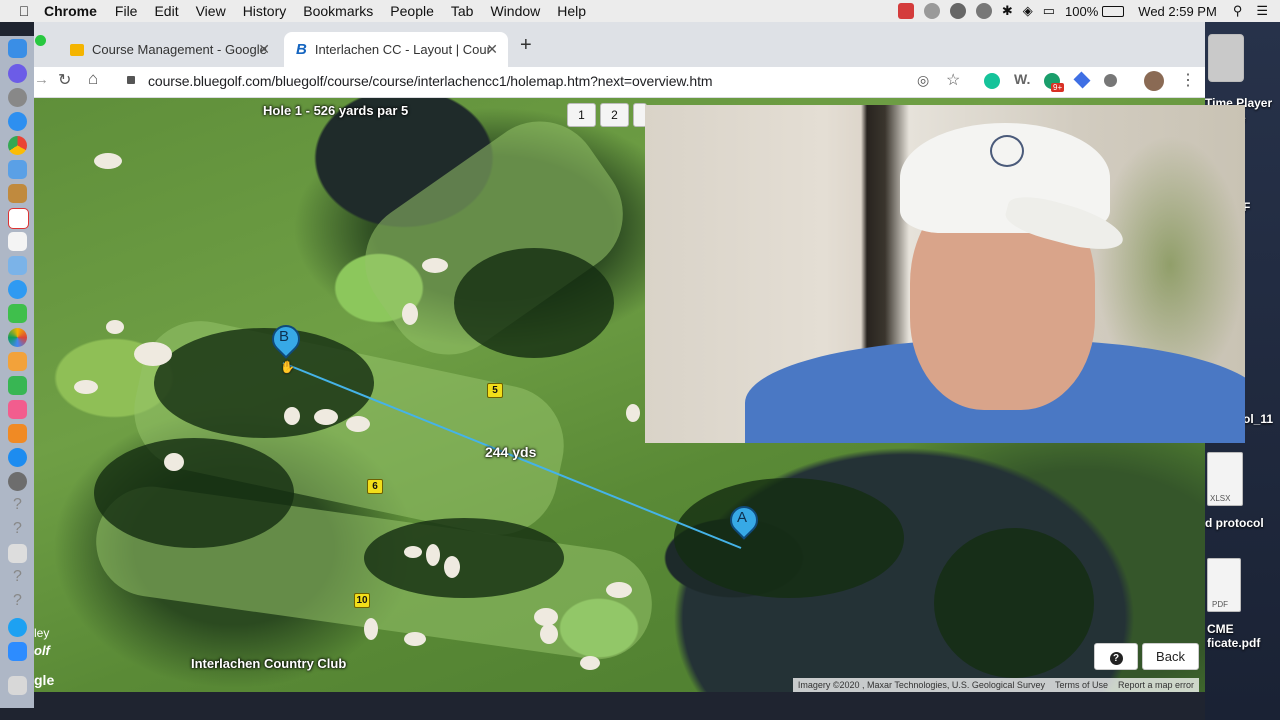 This screenshot has width=1280, height=720. Describe the element at coordinates (1082, 80) in the screenshot. I see `graduation-cap-icon` at that location.